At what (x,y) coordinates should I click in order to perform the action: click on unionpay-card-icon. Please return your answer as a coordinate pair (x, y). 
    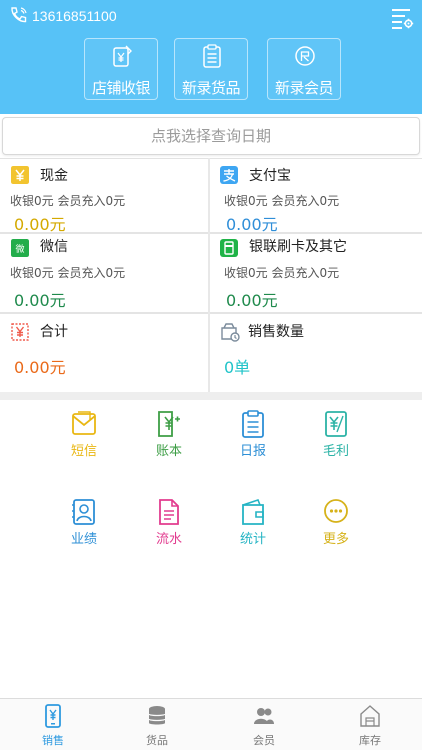
    Looking at the image, I should click on (229, 248).